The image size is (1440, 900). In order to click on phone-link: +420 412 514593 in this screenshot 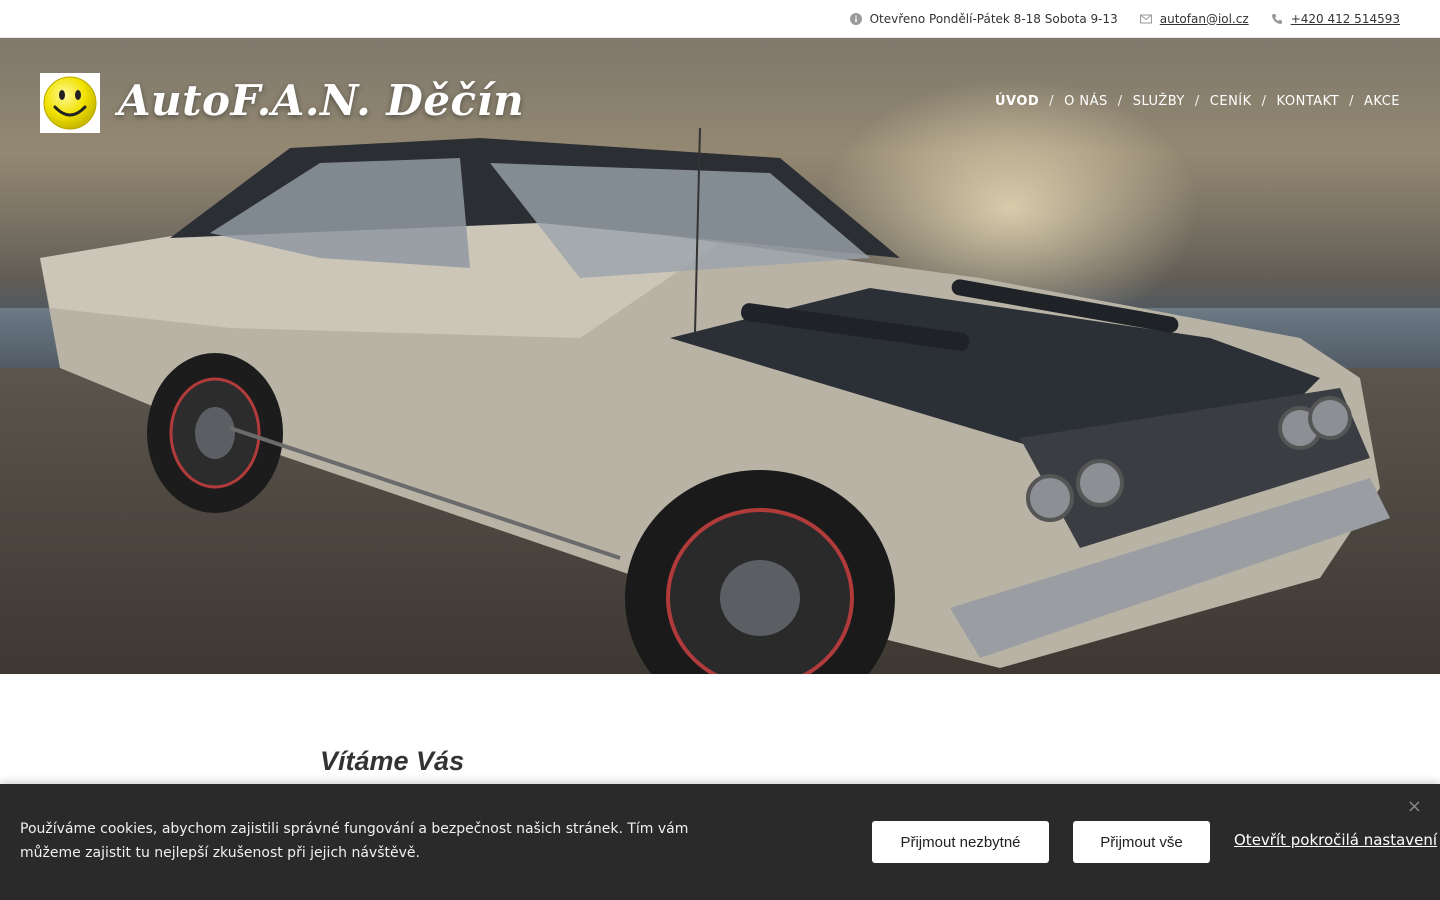, I will do `click(1345, 19)`.